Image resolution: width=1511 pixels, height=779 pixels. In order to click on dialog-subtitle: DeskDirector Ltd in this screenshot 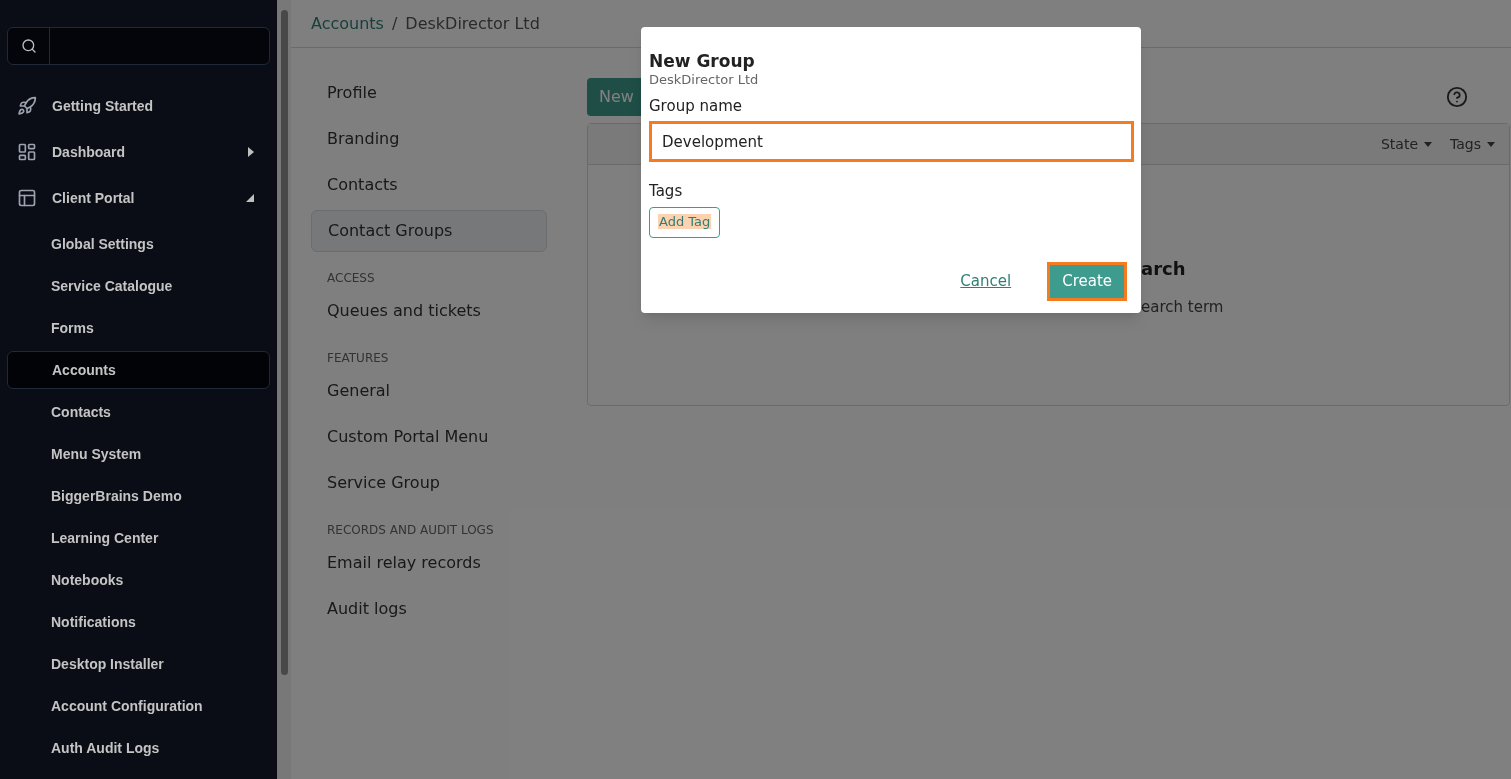, I will do `click(704, 80)`.